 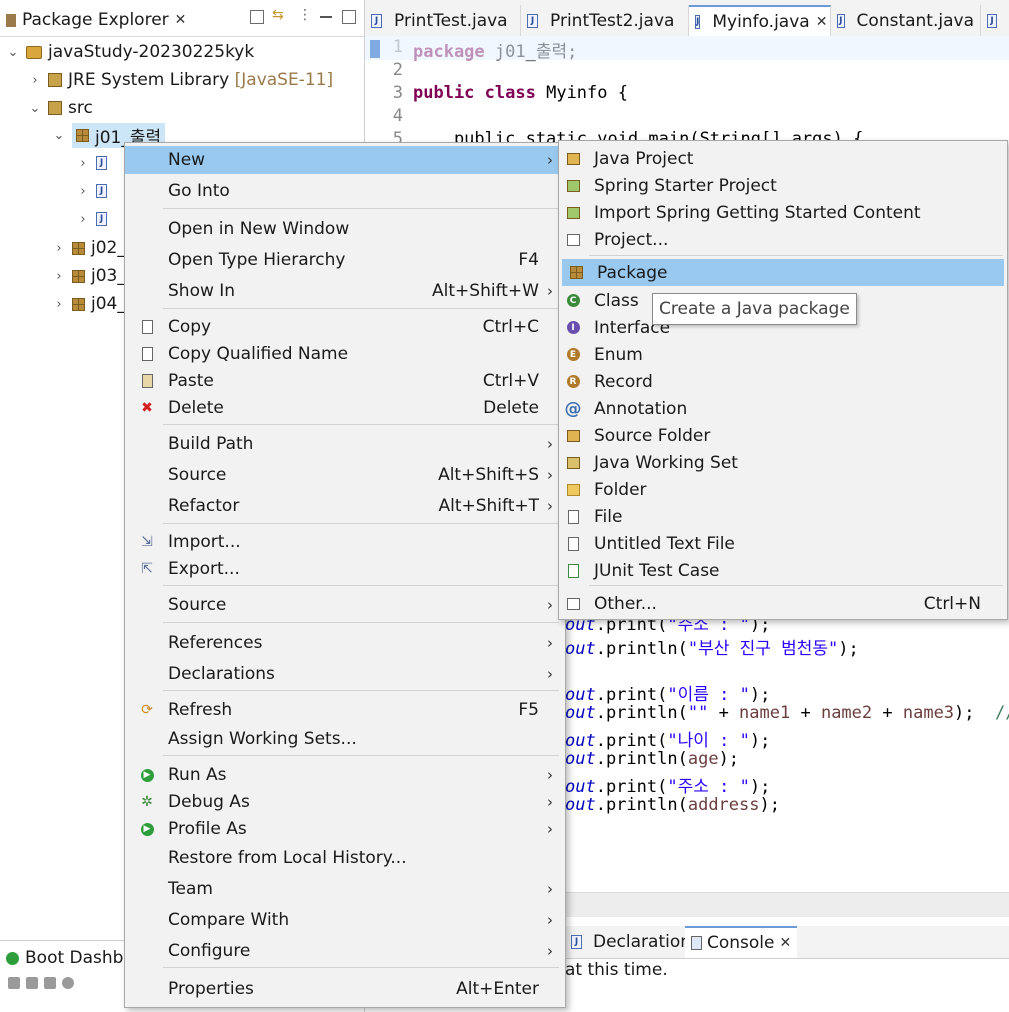 What do you see at coordinates (345, 643) in the screenshot?
I see `menu-item-references: References ›` at bounding box center [345, 643].